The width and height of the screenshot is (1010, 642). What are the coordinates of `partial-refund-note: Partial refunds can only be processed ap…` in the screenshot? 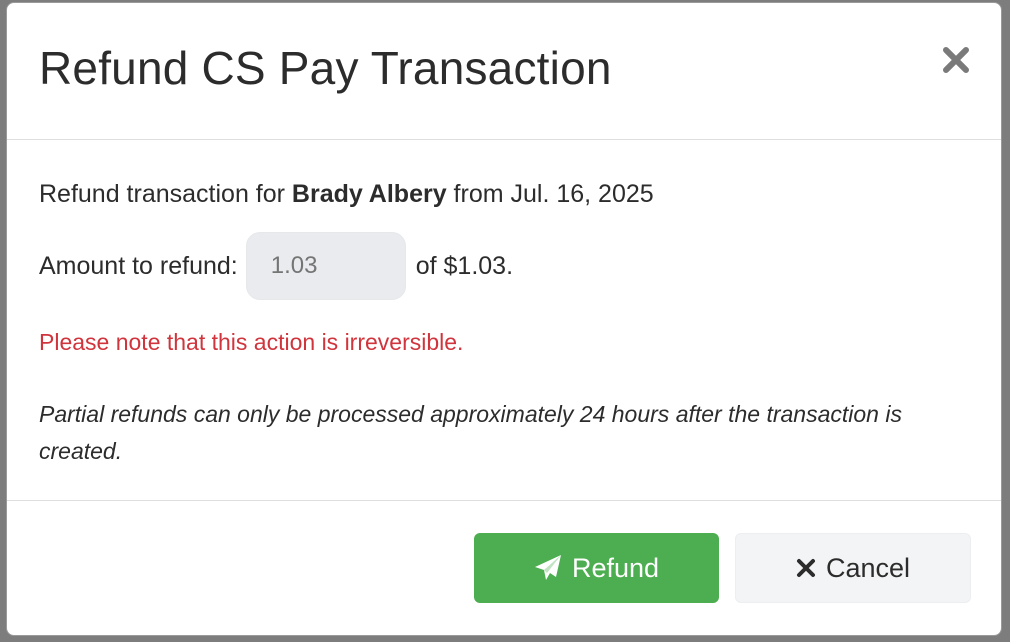 It's located at (470, 432).